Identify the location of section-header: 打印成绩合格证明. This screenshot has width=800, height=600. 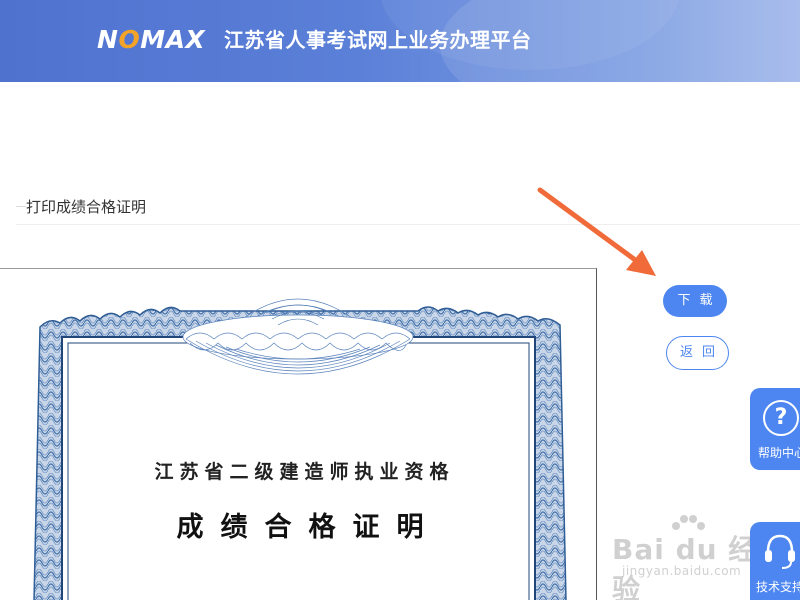
(408, 210).